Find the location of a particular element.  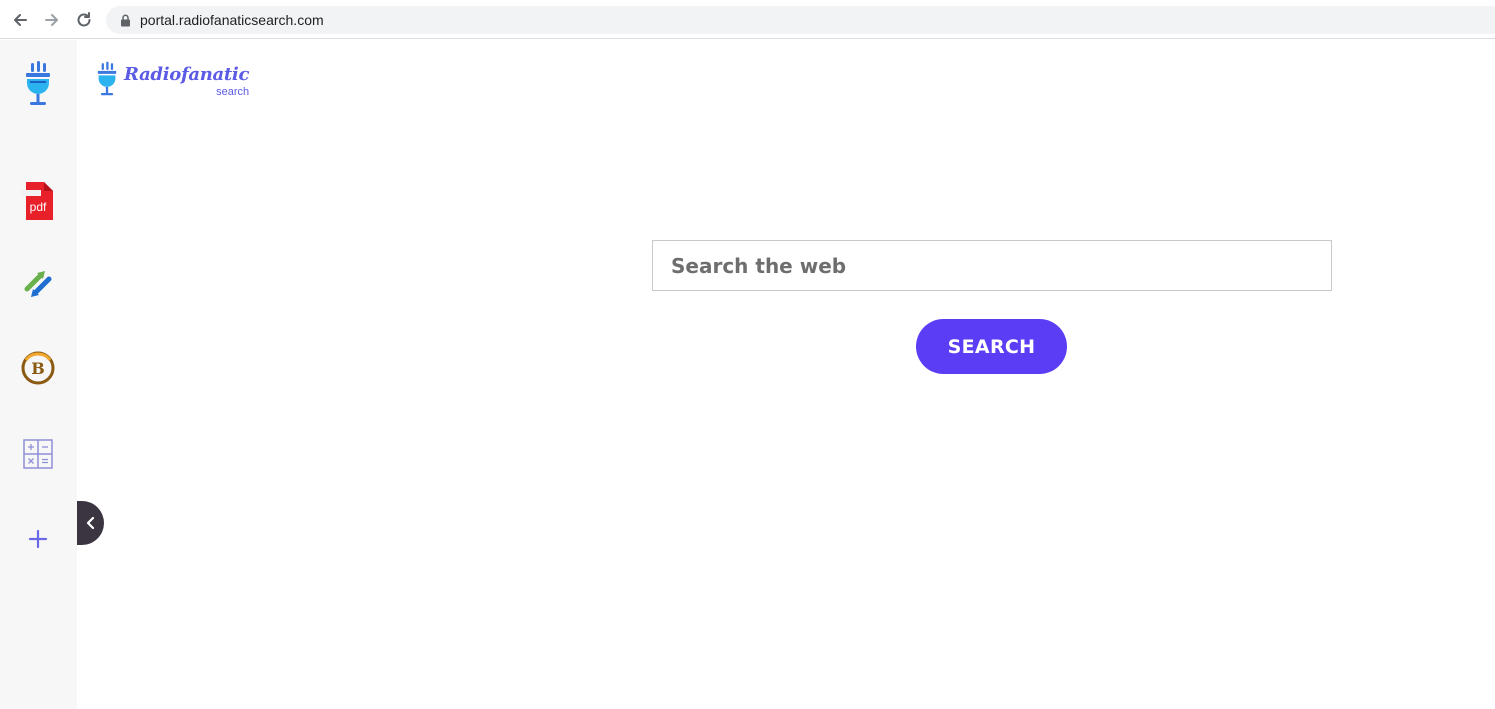

calculator-icon is located at coordinates (38, 454).